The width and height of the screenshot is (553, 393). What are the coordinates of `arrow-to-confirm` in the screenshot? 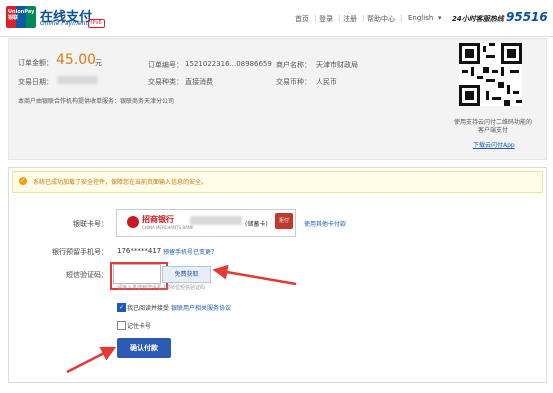 It's located at (91, 360).